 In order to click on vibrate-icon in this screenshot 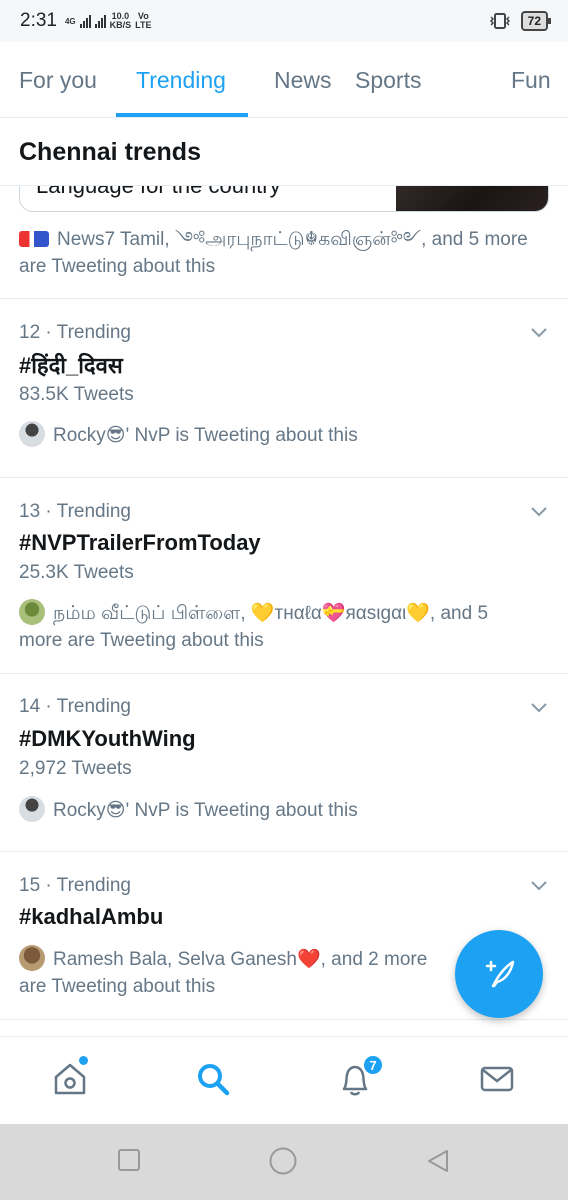, I will do `click(499, 21)`.